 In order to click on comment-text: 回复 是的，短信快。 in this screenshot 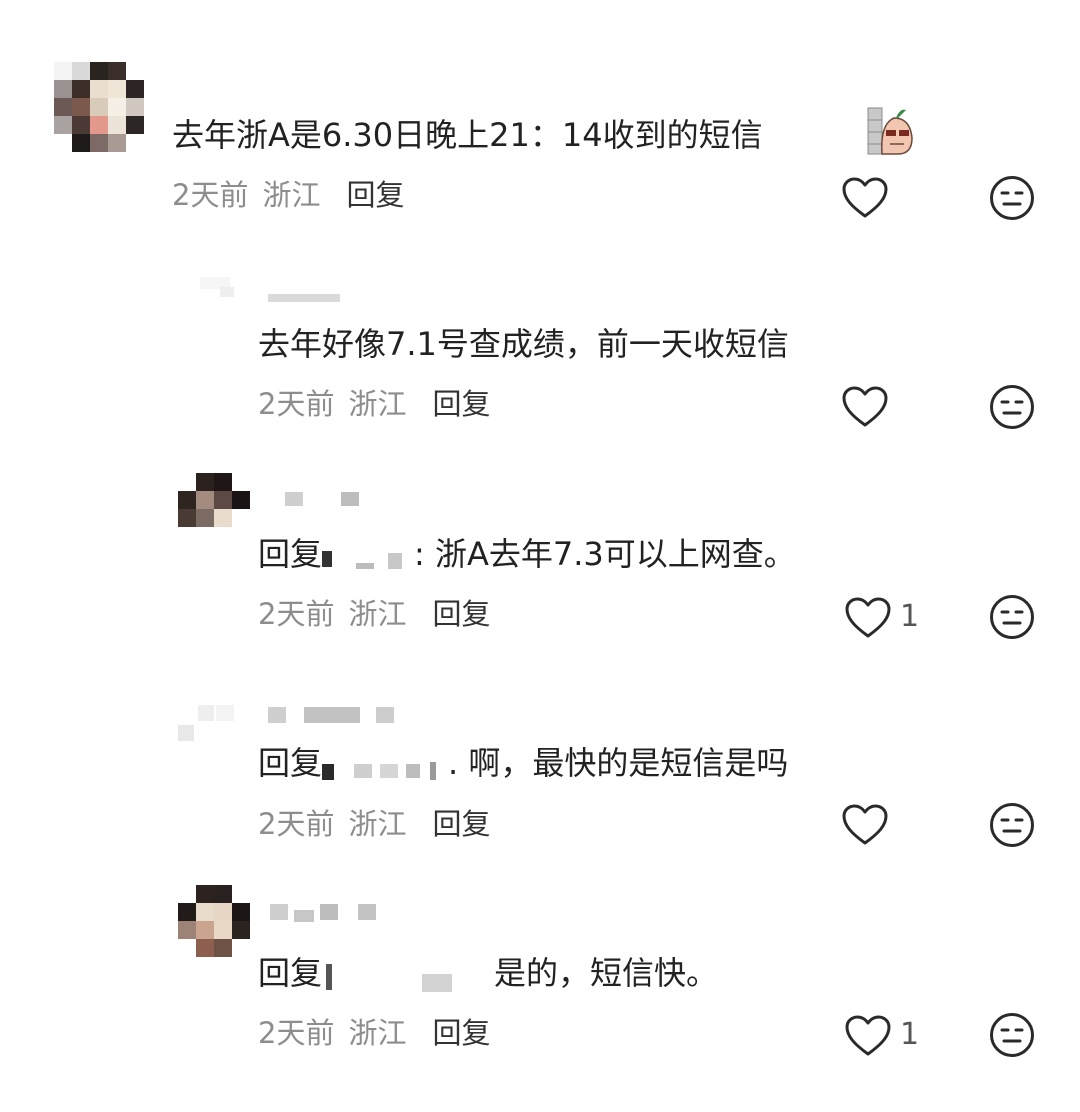, I will do `click(488, 973)`.